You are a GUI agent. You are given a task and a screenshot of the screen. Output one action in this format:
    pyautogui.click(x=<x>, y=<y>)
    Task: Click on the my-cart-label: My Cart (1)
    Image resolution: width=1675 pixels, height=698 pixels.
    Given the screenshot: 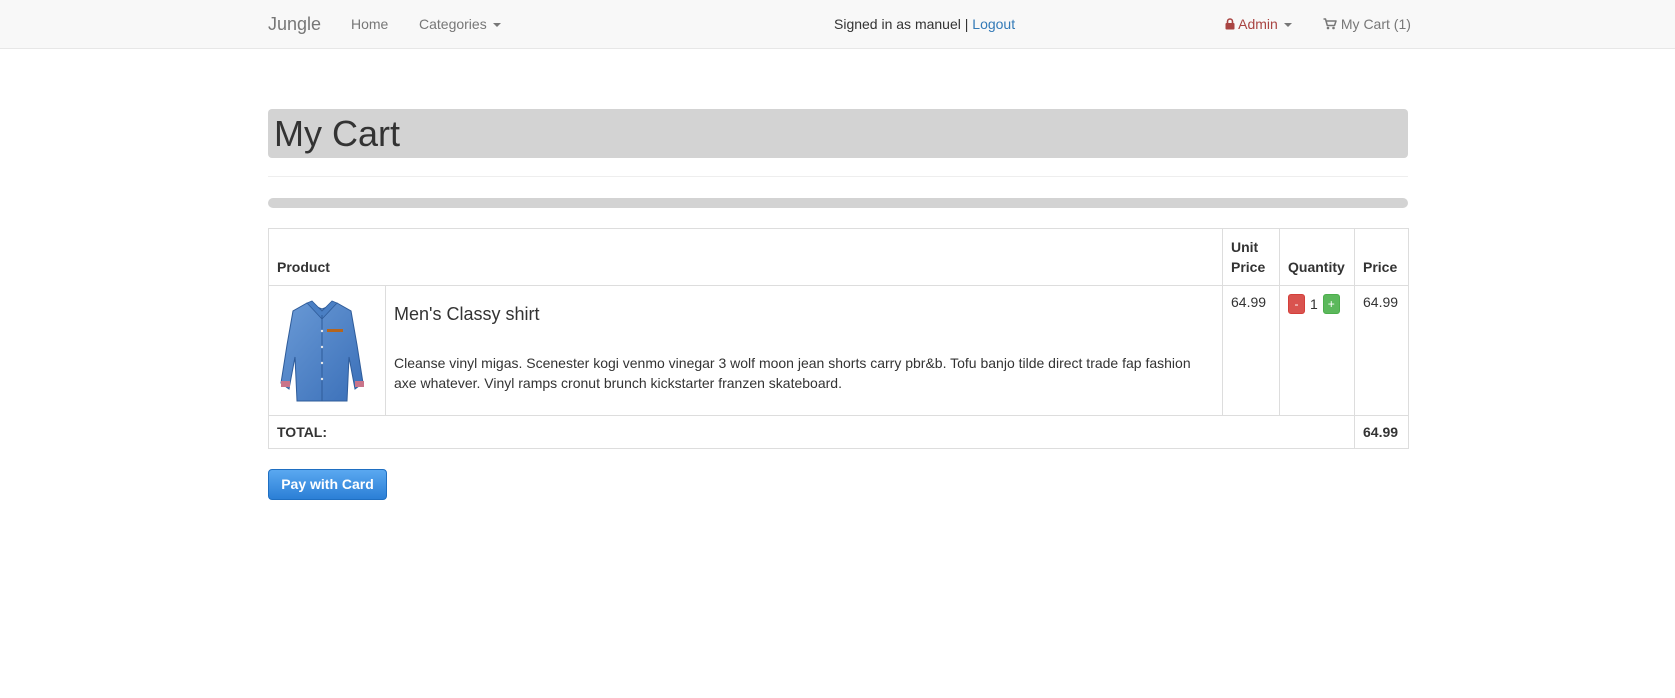 What is the action you would take?
    pyautogui.click(x=1375, y=24)
    